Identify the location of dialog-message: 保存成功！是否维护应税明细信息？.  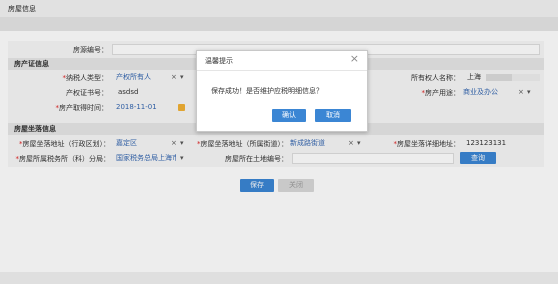
(267, 91).